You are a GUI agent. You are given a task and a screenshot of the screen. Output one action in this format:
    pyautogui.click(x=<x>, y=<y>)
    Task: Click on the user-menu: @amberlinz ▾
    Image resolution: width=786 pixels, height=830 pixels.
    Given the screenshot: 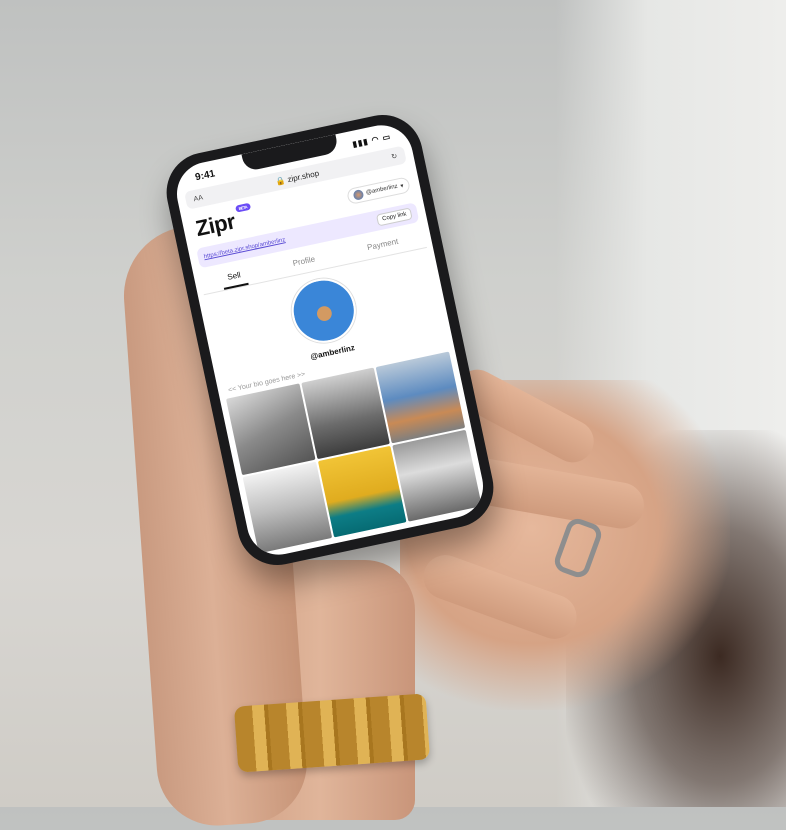 What is the action you would take?
    pyautogui.click(x=378, y=191)
    